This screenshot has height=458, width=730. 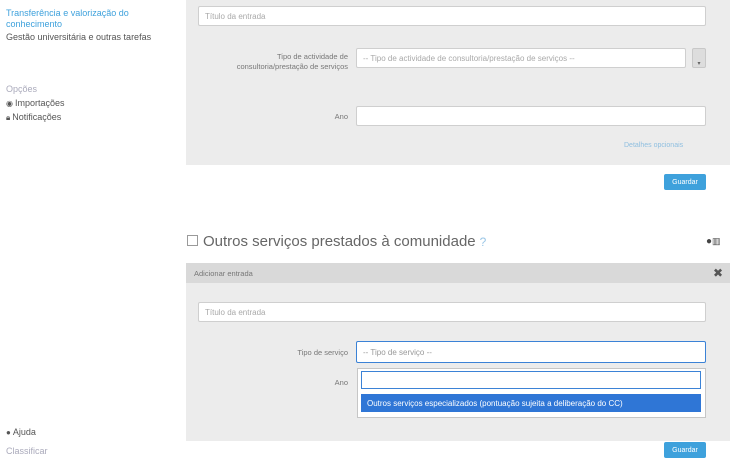 I want to click on import-icon: ◉, so click(x=9, y=103).